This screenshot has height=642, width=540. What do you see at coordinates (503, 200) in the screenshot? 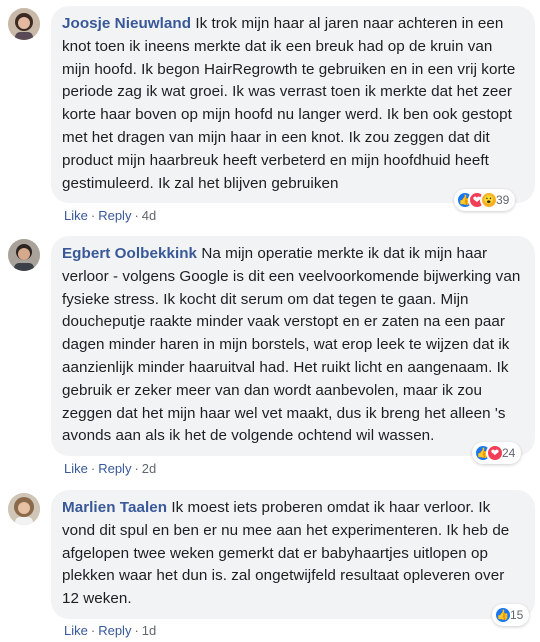
I see `reaction-count: 39` at bounding box center [503, 200].